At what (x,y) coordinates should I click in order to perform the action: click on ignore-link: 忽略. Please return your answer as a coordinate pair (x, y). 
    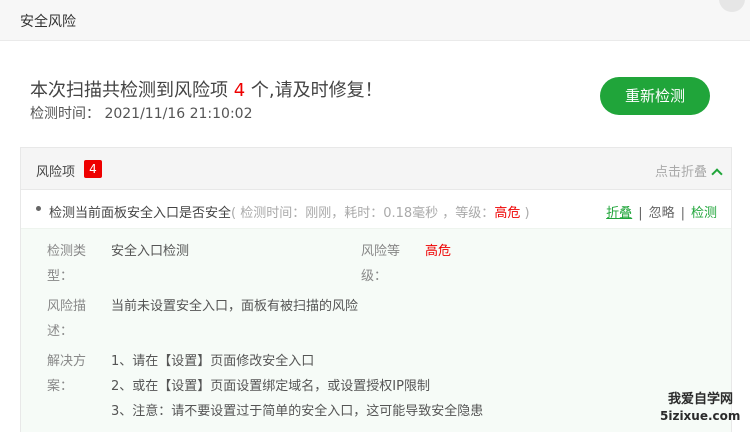
    Looking at the image, I should click on (662, 213).